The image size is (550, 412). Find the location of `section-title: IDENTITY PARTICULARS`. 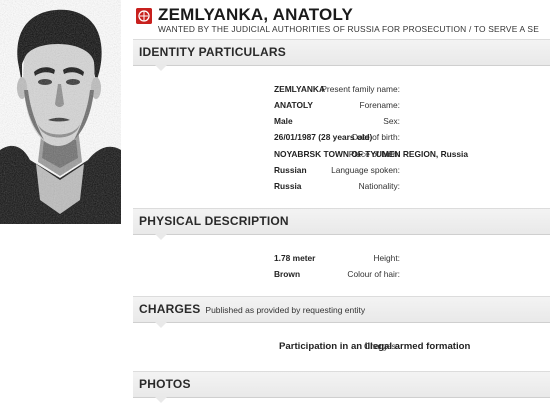

section-title: IDENTITY PARTICULARS is located at coordinates (212, 52).